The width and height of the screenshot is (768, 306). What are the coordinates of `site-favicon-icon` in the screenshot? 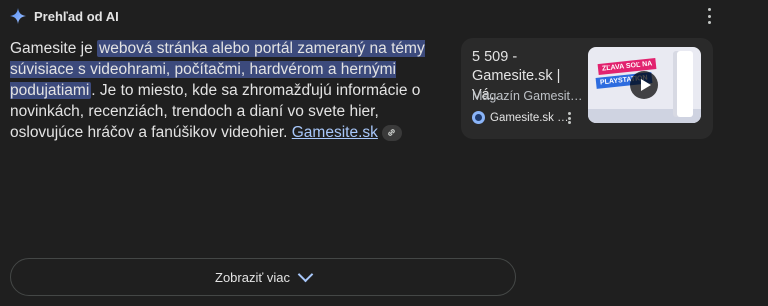 It's located at (478, 117).